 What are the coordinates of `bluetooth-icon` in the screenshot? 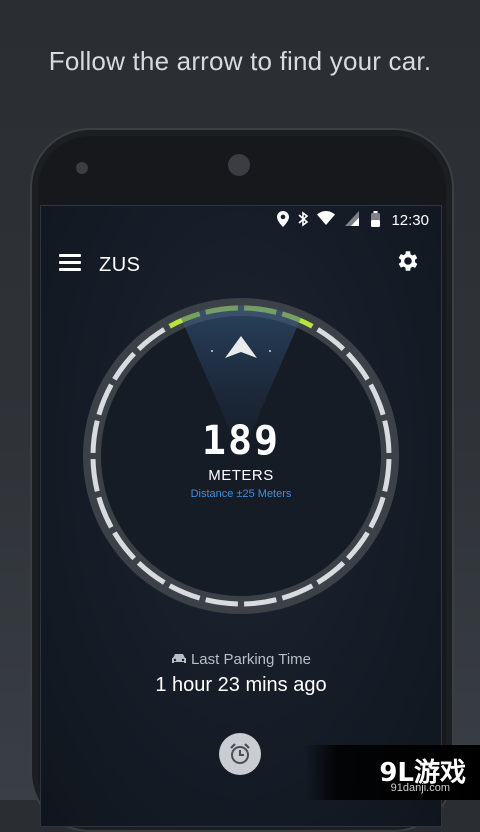 It's located at (303, 219).